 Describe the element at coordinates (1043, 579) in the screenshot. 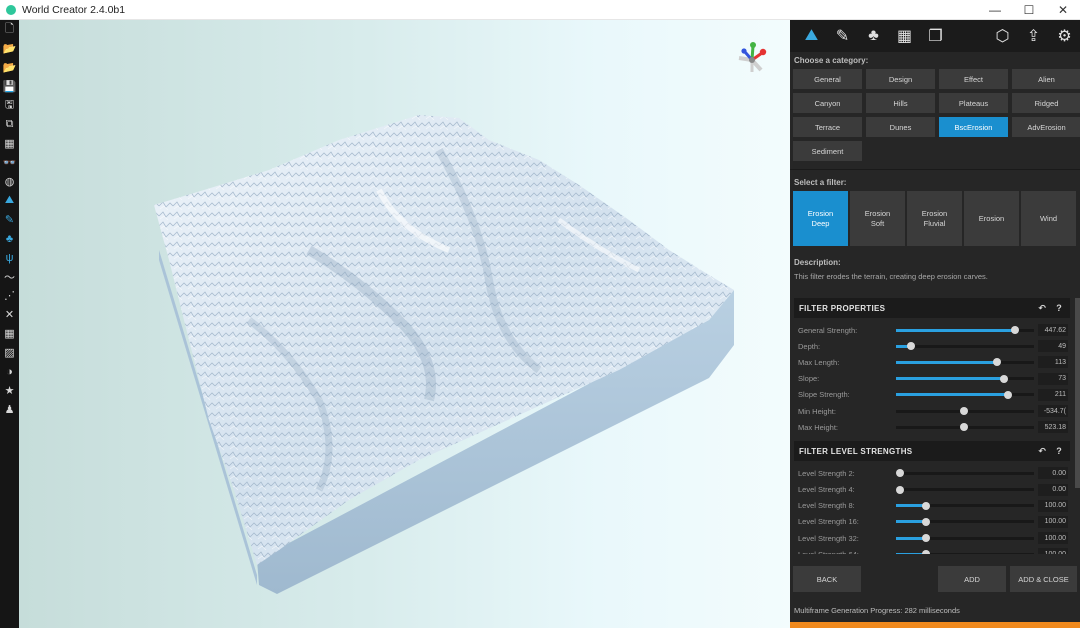

I see `add-close-button: ADD & CLOSE` at that location.